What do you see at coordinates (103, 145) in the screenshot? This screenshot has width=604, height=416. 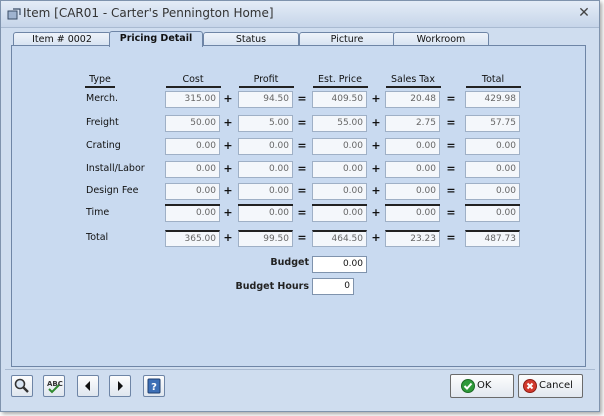 I see `row-label: Crating` at bounding box center [103, 145].